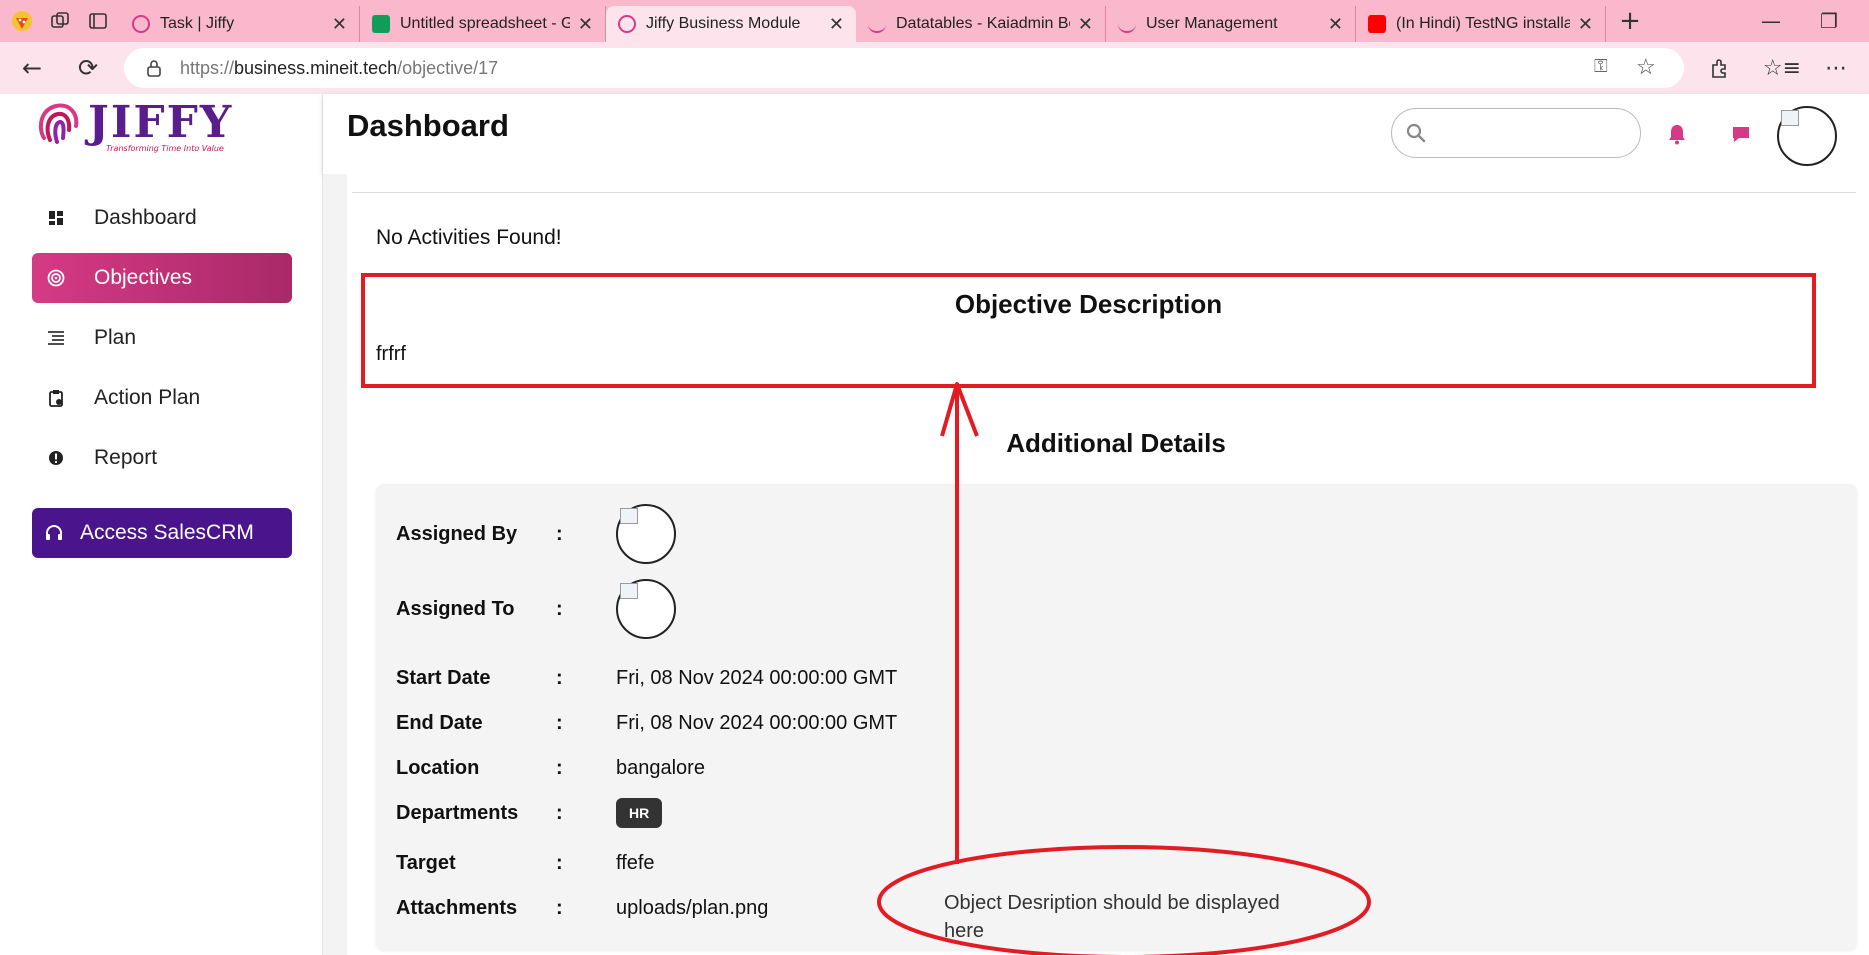 This screenshot has width=1869, height=955. I want to click on tab-title: Task | Jiffy, so click(197, 23).